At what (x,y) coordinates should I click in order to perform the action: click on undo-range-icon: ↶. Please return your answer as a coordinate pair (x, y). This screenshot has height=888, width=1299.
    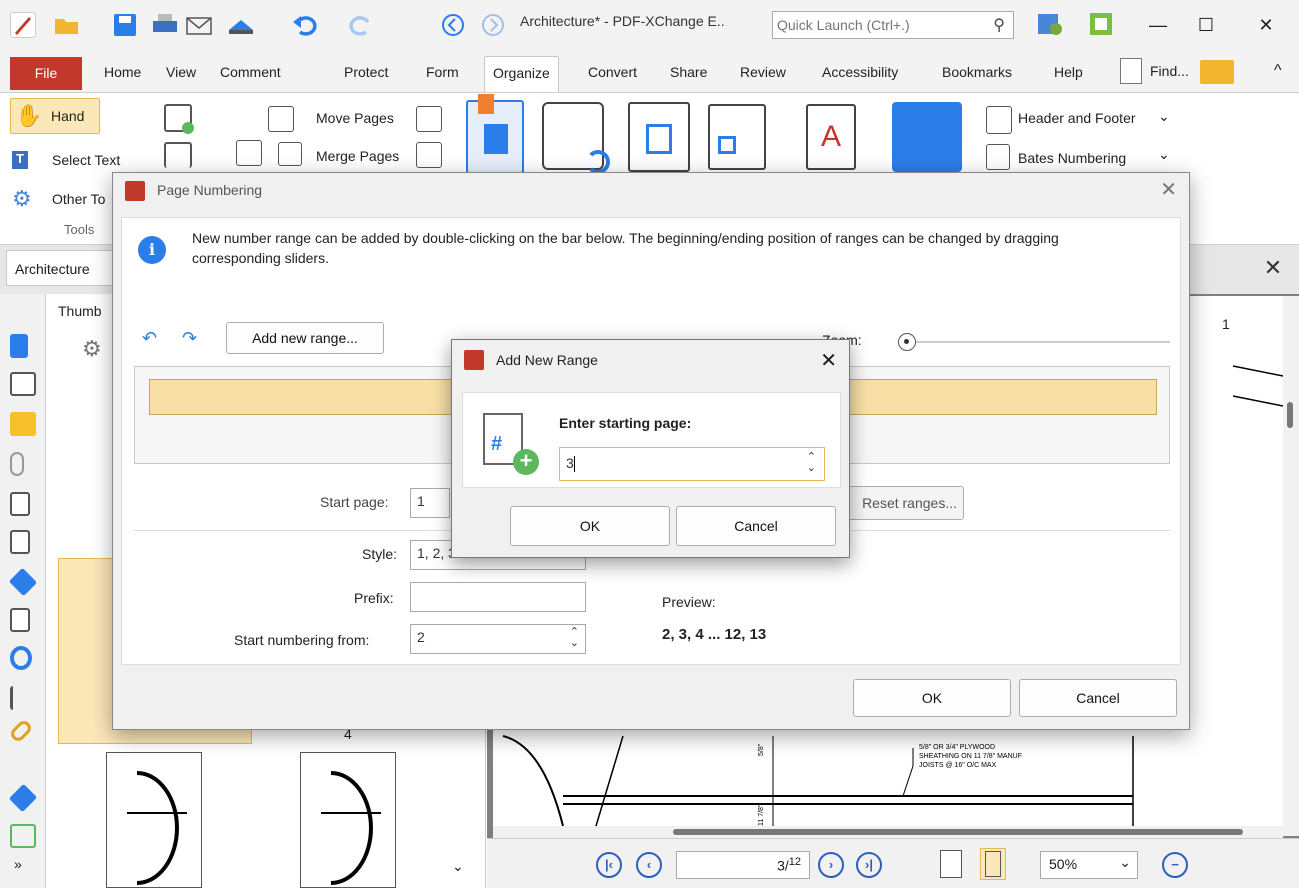
    Looking at the image, I should click on (149, 338).